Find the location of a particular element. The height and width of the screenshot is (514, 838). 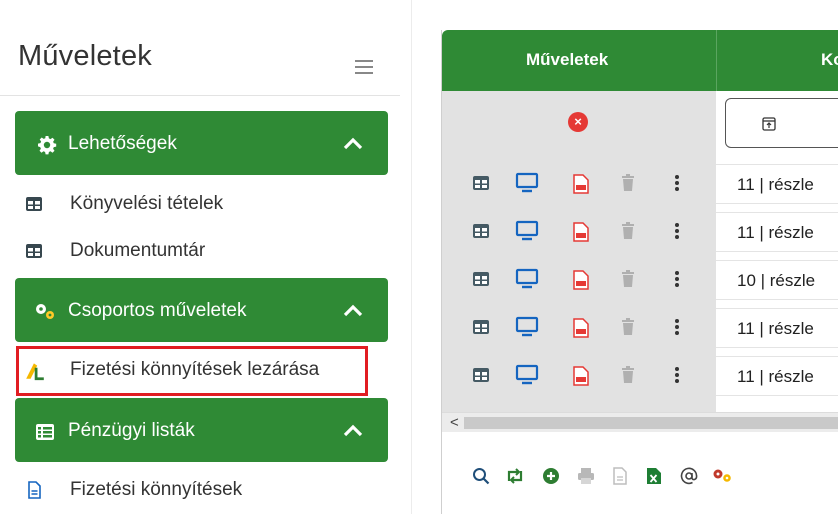

grid-toolbar is located at coordinates (640, 473).